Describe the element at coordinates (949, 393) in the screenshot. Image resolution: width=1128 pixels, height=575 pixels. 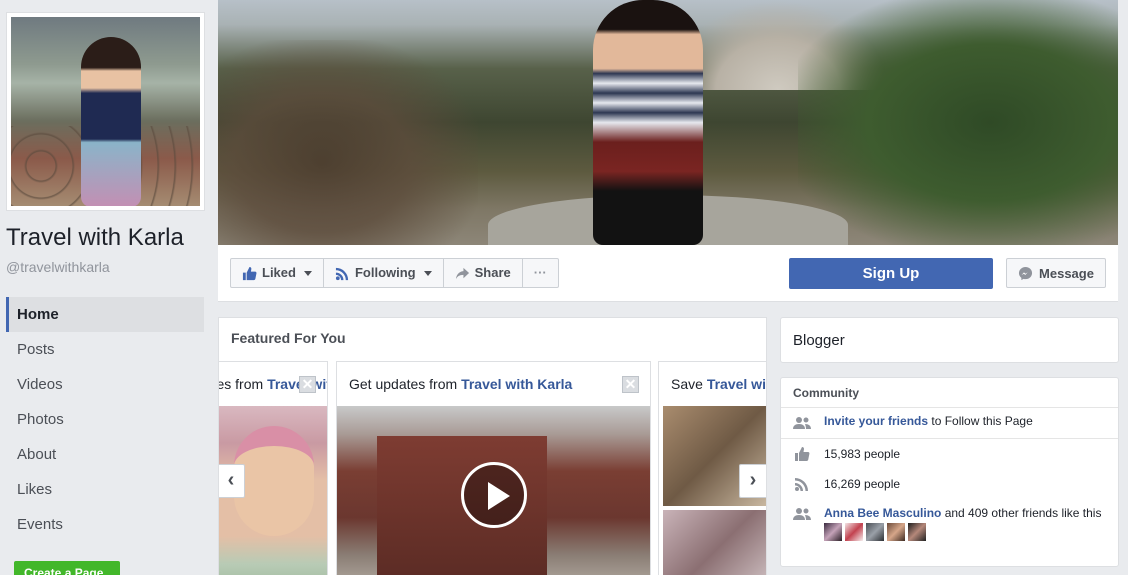
I see `community-title: Community` at that location.